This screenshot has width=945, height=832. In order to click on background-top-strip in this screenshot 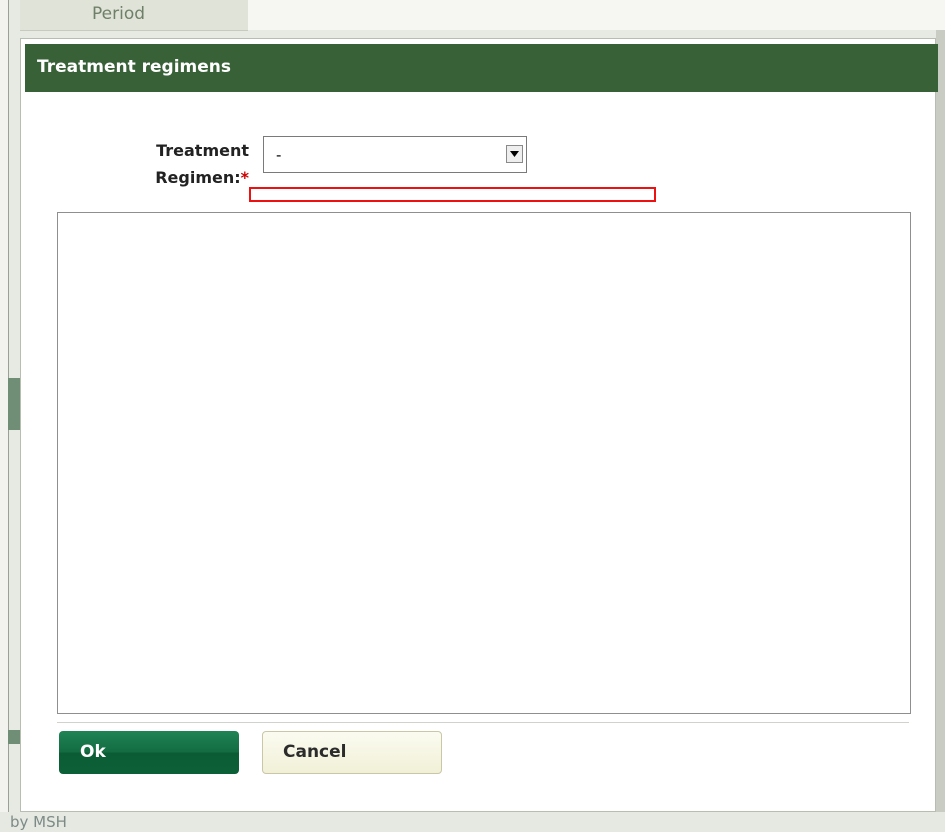, I will do `click(596, 15)`.